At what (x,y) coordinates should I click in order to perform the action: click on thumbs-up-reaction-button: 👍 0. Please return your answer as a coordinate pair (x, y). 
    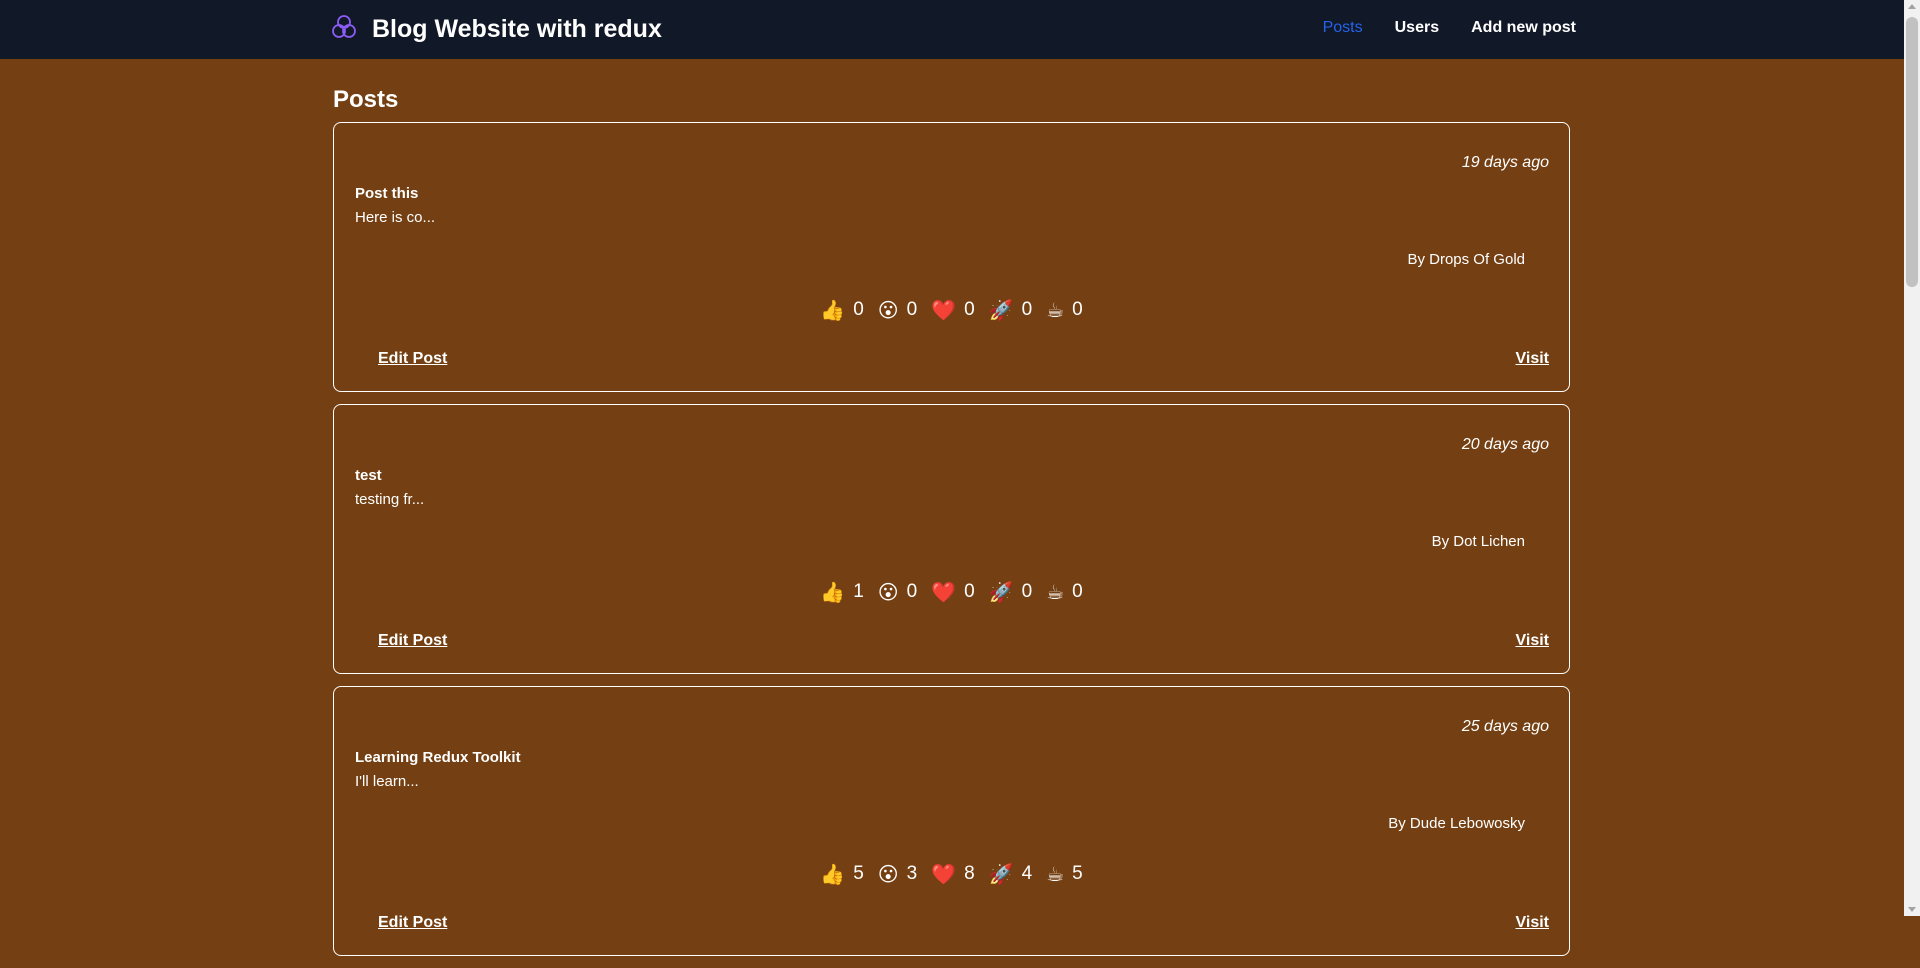
    Looking at the image, I should click on (841, 310).